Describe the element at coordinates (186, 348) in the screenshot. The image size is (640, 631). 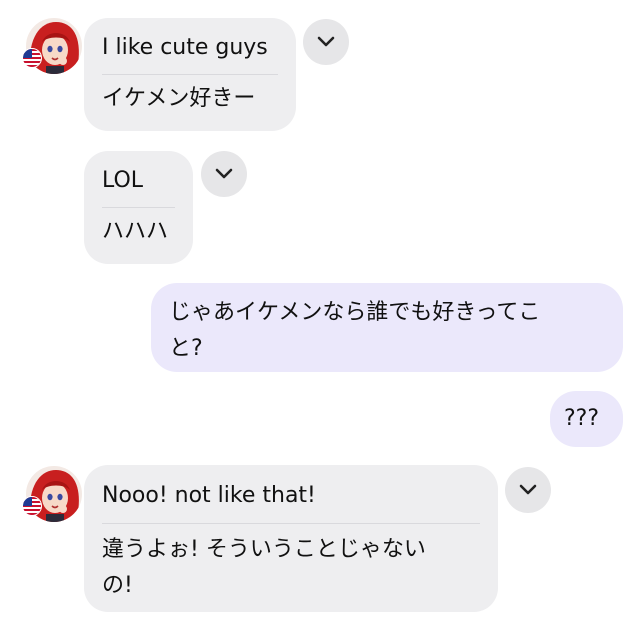
I see `message-text-line: と?` at that location.